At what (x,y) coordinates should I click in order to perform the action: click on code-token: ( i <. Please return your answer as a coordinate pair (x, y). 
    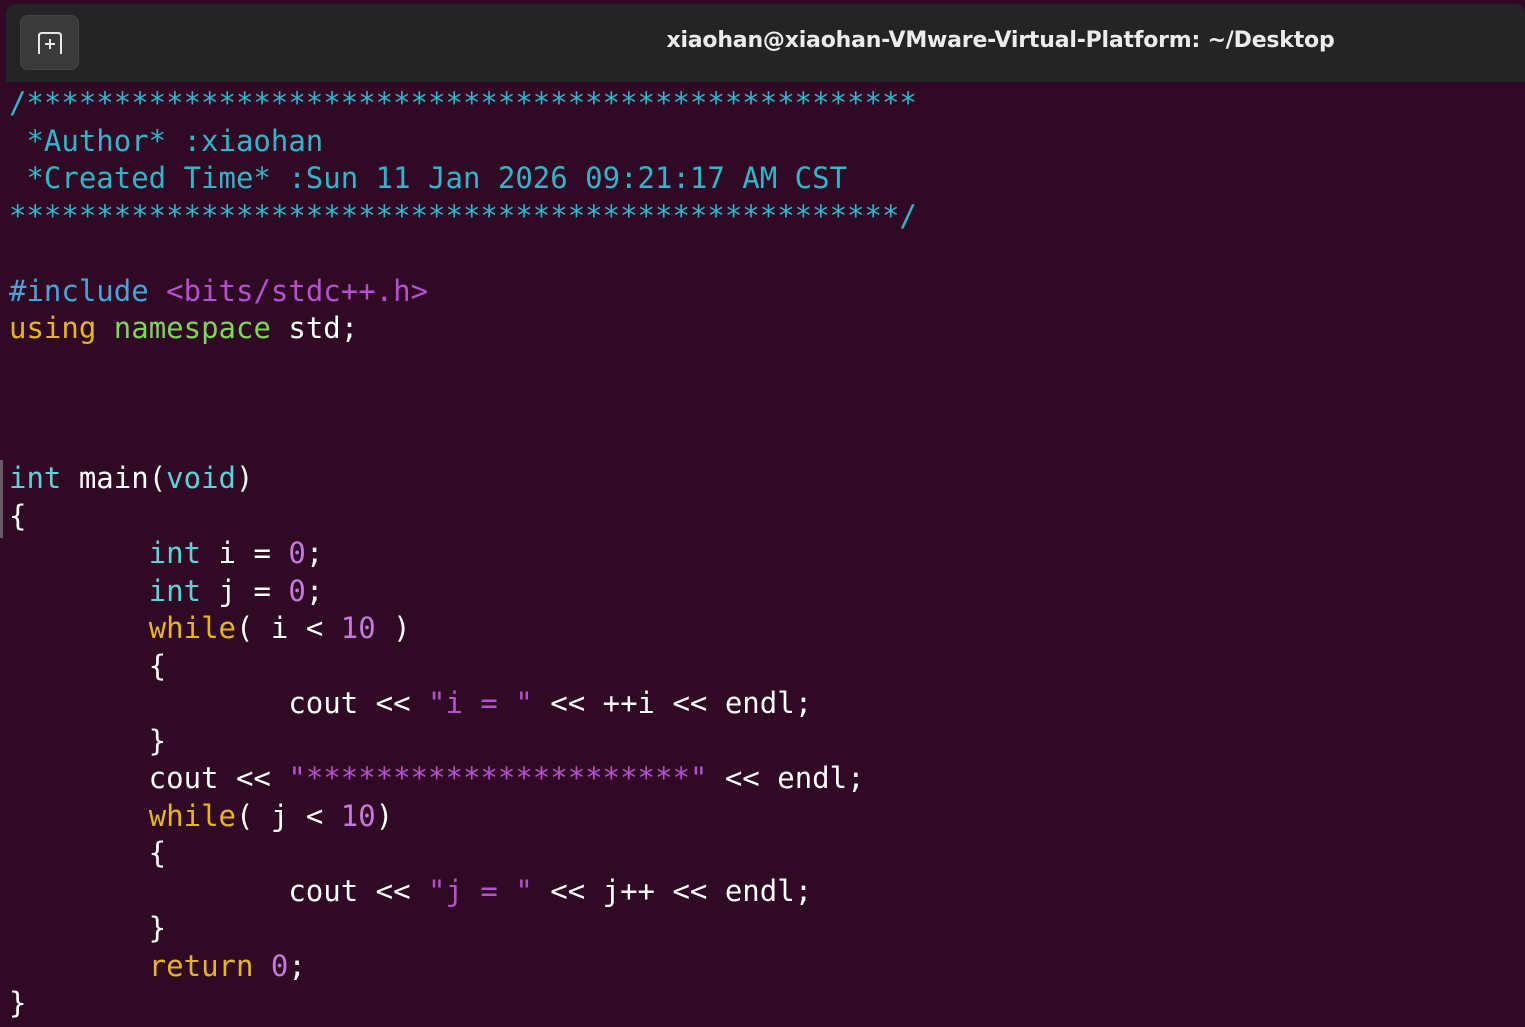
    Looking at the image, I should click on (288, 628).